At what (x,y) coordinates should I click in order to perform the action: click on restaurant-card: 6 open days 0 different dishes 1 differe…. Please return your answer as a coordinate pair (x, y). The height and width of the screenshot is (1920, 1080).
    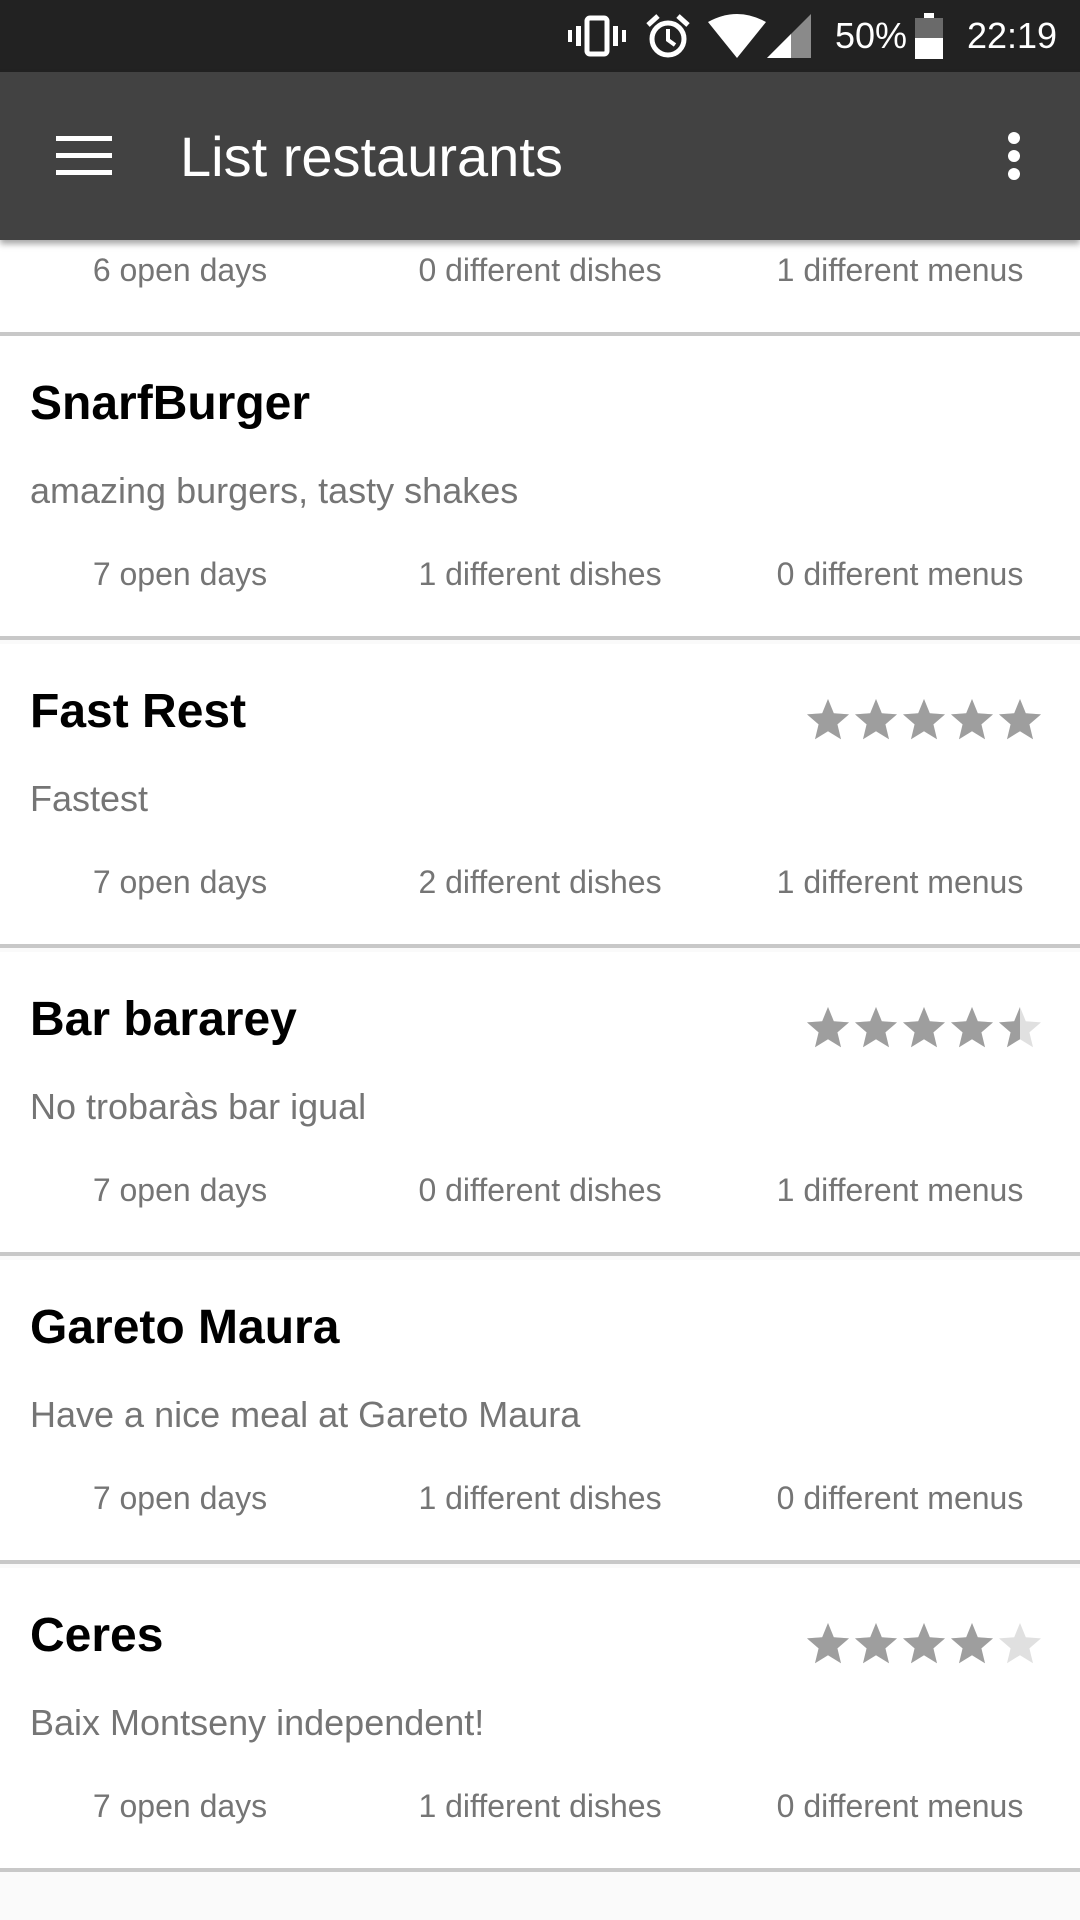
    Looking at the image, I should click on (540, 288).